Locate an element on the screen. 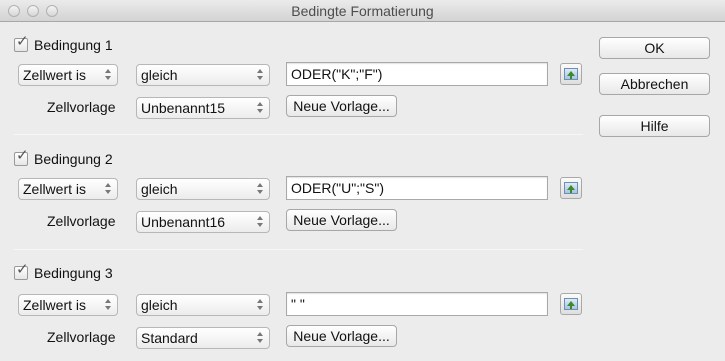  condition-3-title: Bedingung 3 is located at coordinates (73, 273).